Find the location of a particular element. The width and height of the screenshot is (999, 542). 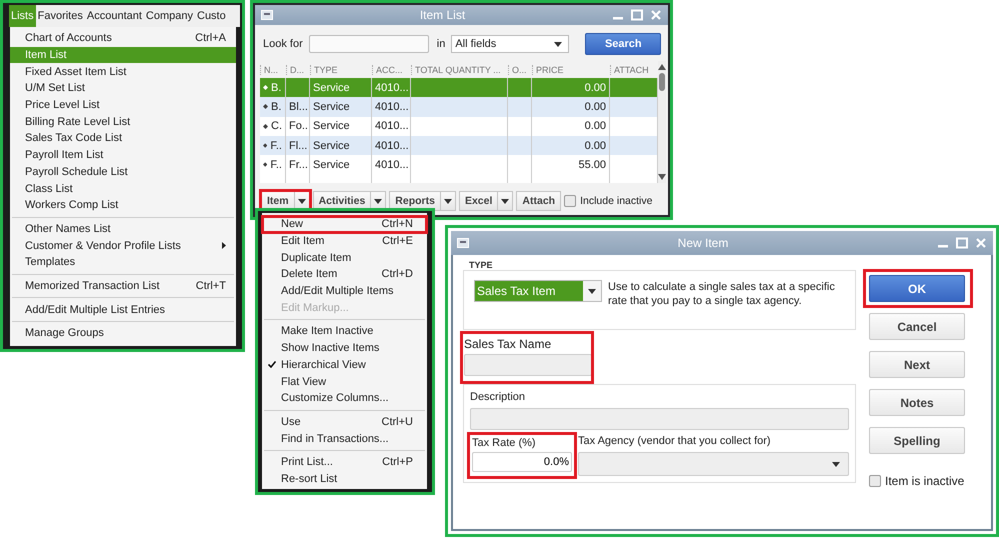

menu-item-label: Templates is located at coordinates (50, 262).